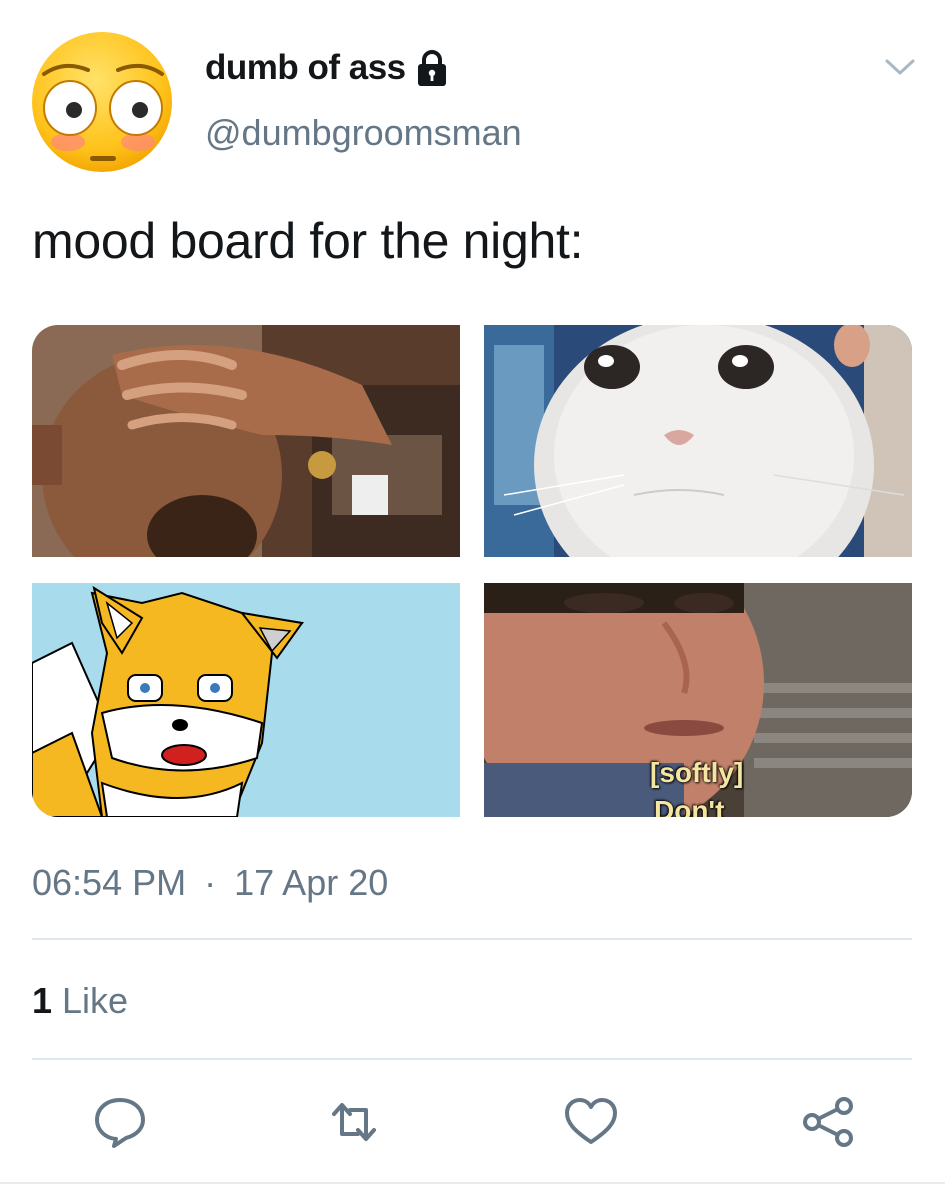 This screenshot has height=1200, width=945. Describe the element at coordinates (432, 68) in the screenshot. I see `lock-icon` at that location.